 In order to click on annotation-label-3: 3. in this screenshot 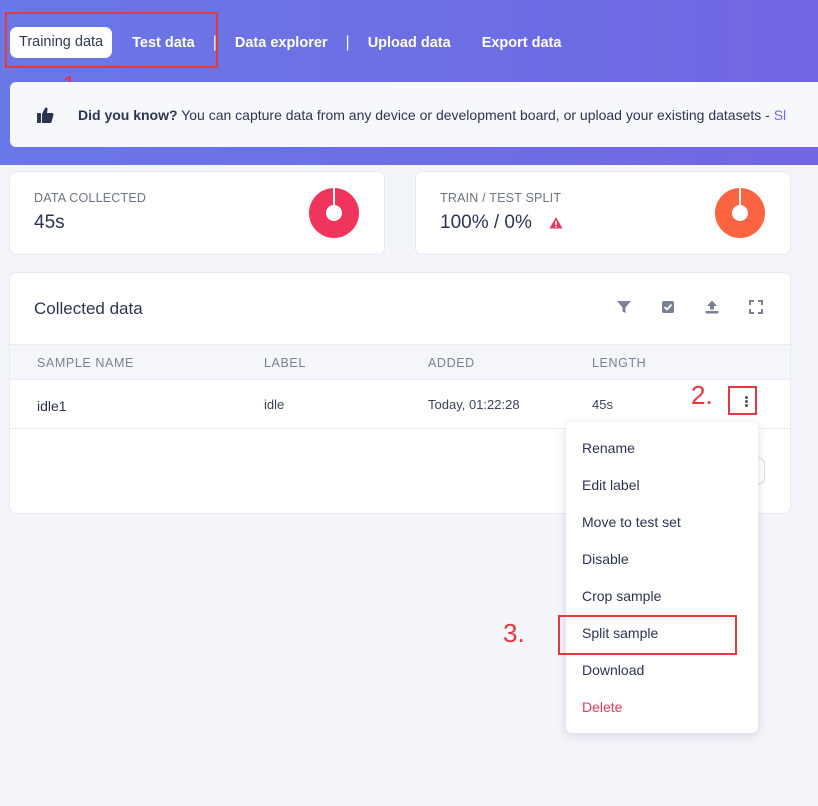, I will do `click(514, 633)`.